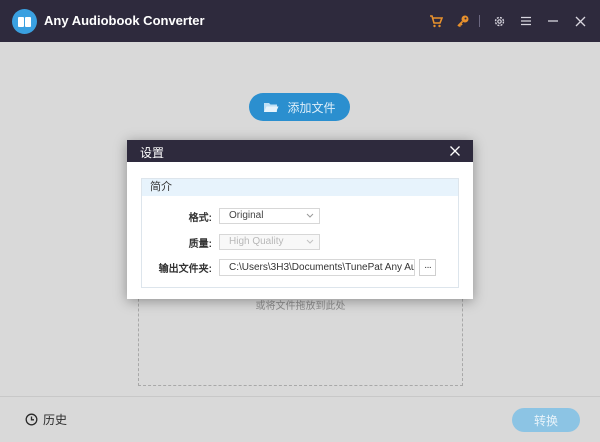 The height and width of the screenshot is (442, 600). What do you see at coordinates (311, 107) in the screenshot?
I see `add-files-label: 添加文件` at bounding box center [311, 107].